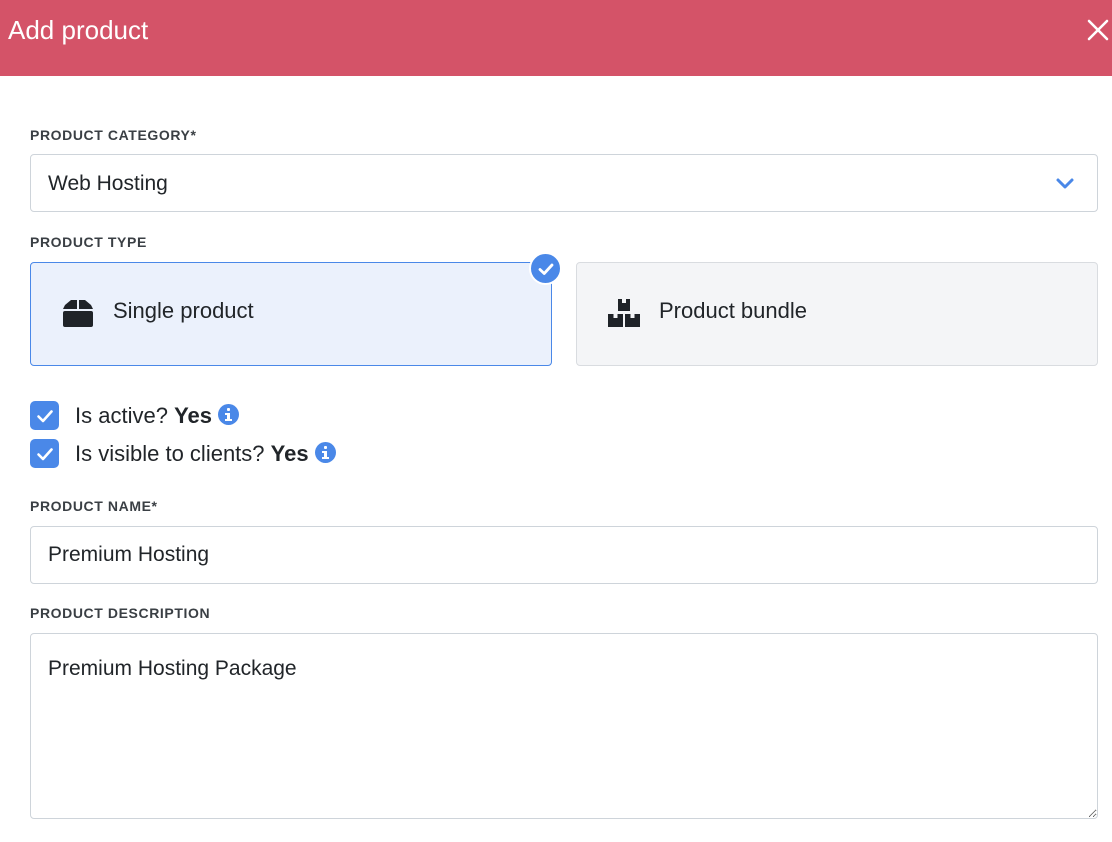 Image resolution: width=1112 pixels, height=842 pixels. I want to click on is-active-text: Is active? Yes, so click(157, 416).